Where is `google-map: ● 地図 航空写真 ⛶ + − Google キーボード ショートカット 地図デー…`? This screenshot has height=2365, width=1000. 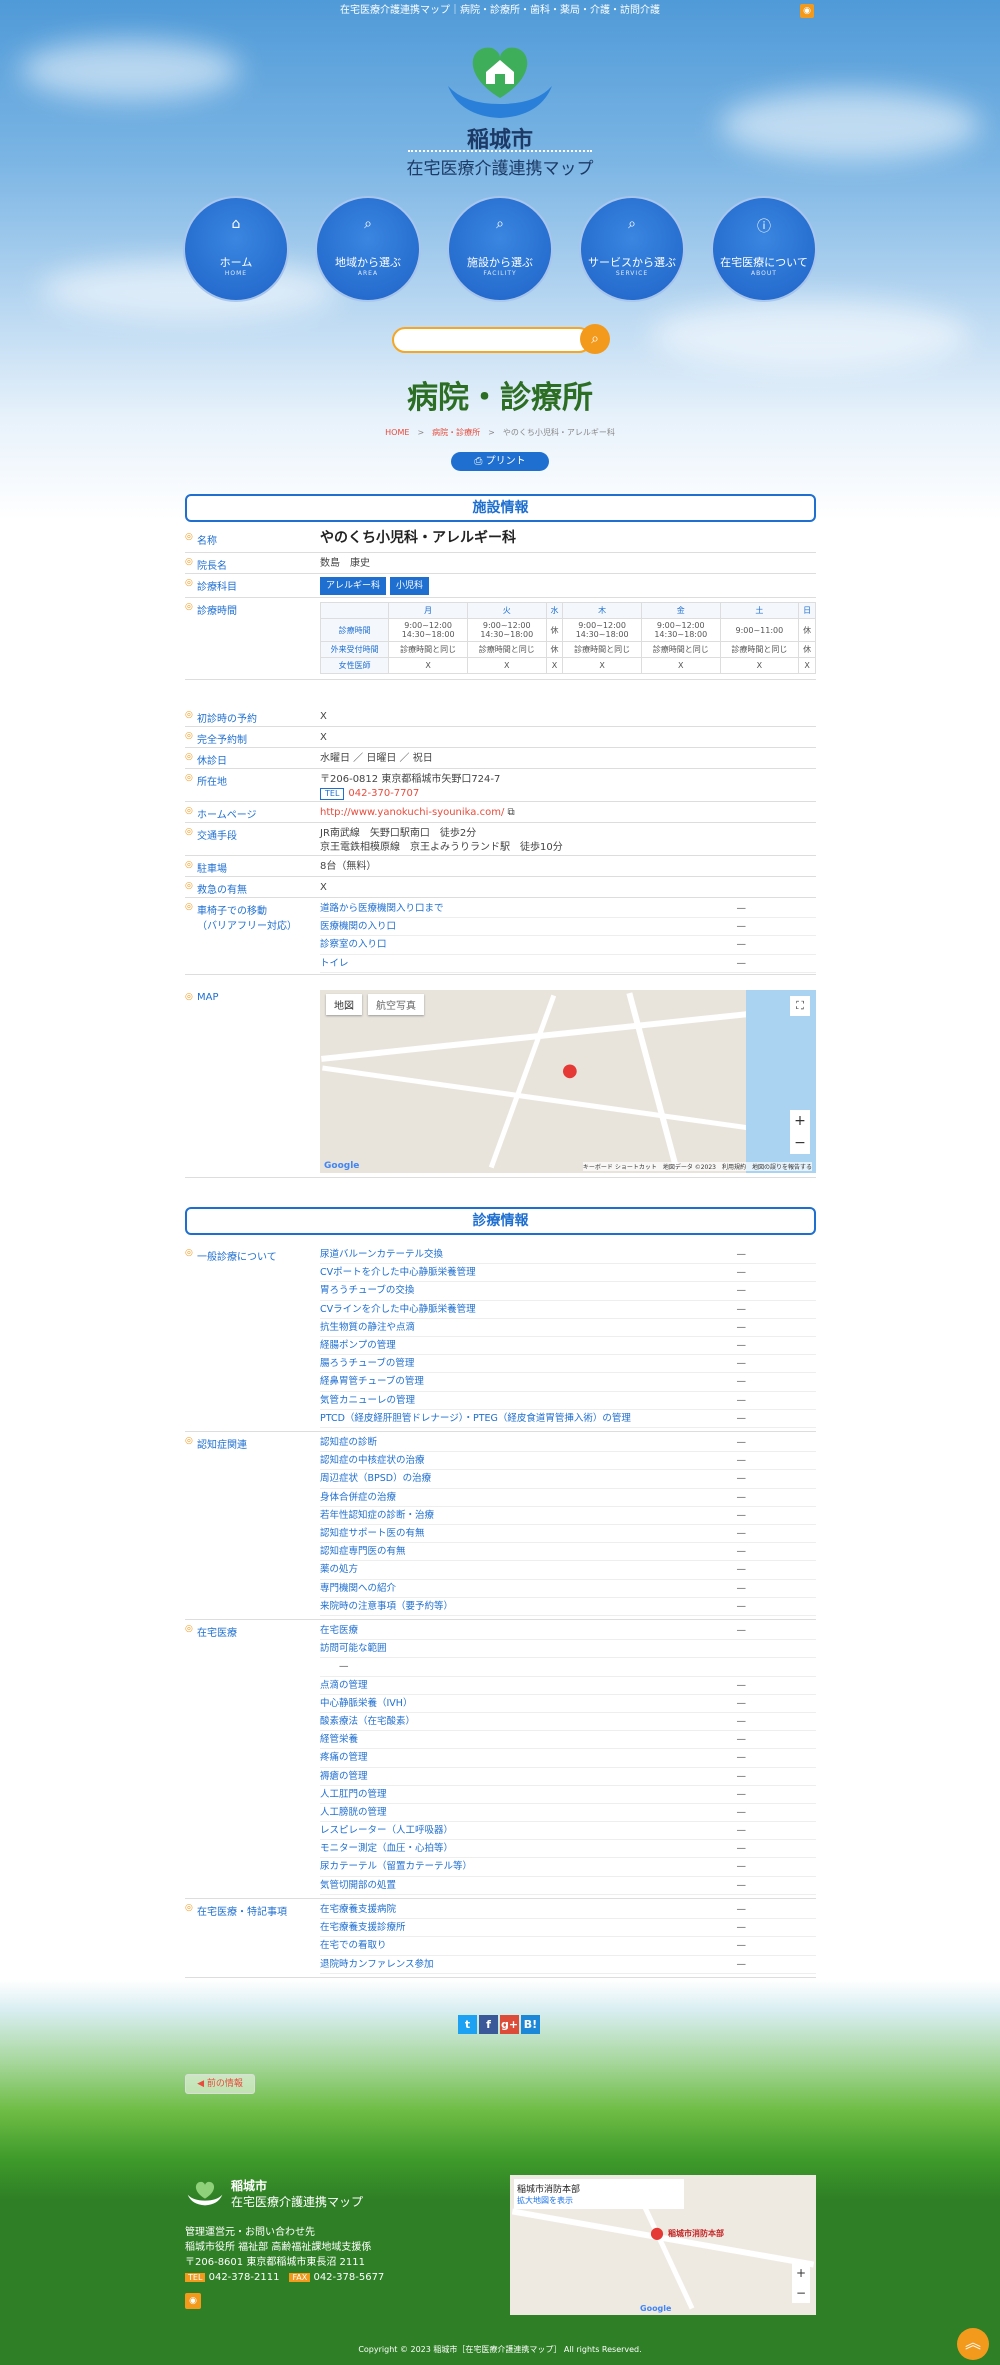
google-map: ● 地図 航空写真 ⛶ + − Google キーボード ショートカット 地図デー… is located at coordinates (568, 1081).